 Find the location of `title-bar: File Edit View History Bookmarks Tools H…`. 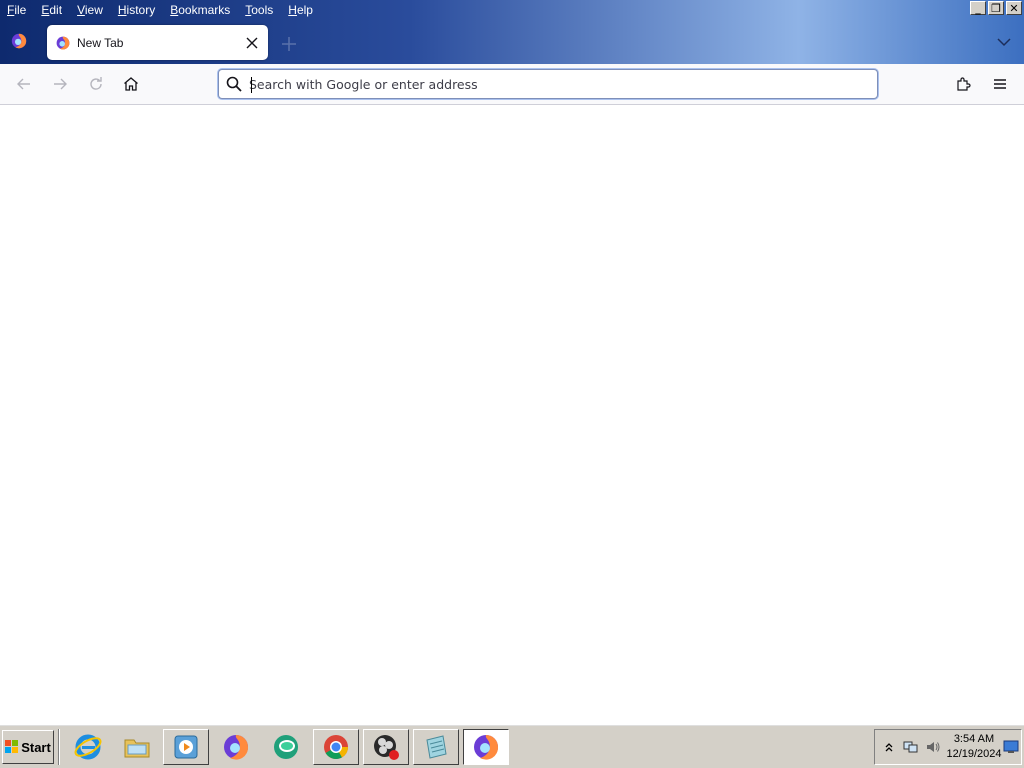

title-bar: File Edit View History Bookmarks Tools H… is located at coordinates (512, 32).